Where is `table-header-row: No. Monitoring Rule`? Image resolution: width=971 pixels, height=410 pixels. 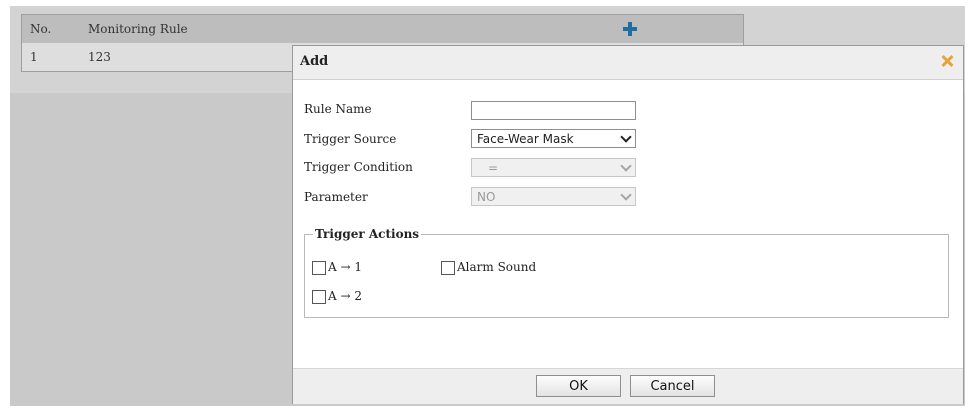
table-header-row: No. Monitoring Rule is located at coordinates (382, 29).